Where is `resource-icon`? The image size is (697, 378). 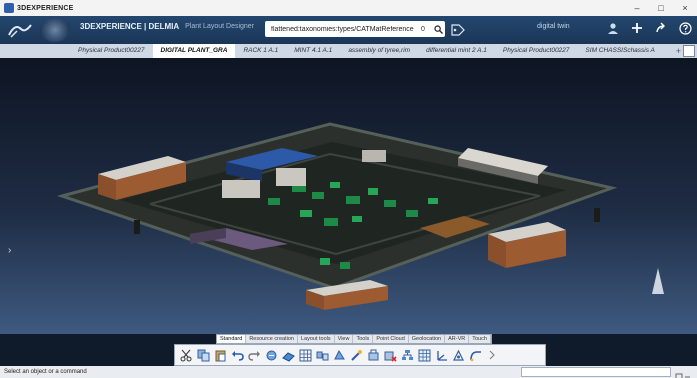
resource-icon is located at coordinates (271, 355).